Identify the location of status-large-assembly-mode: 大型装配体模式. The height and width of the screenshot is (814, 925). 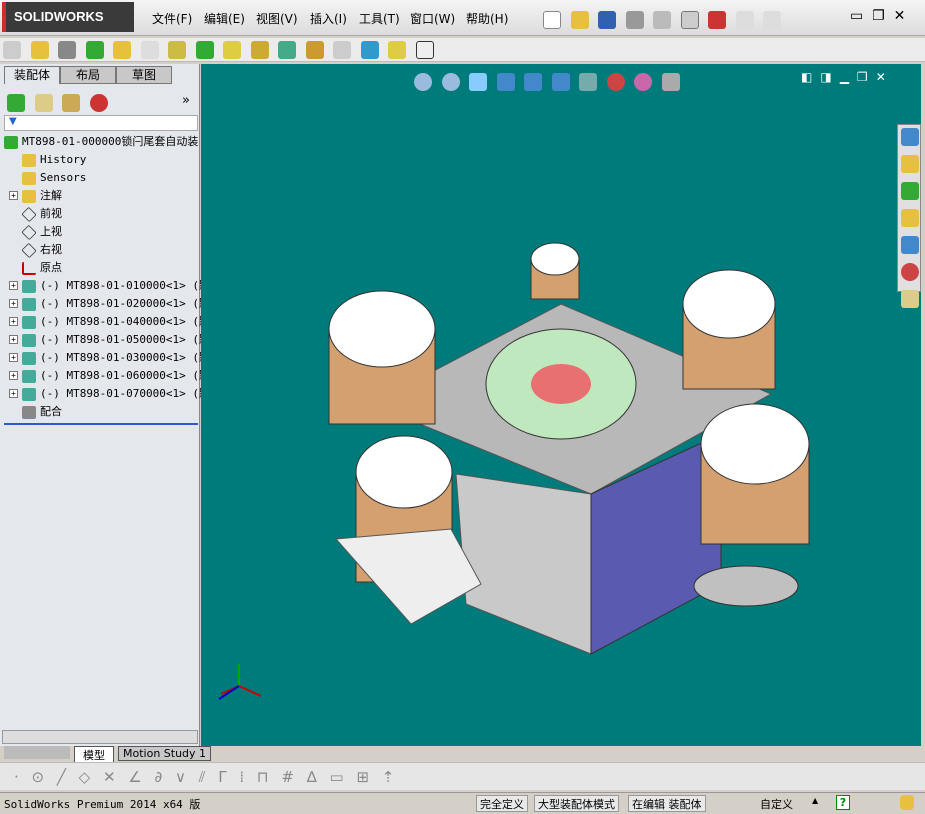
(576, 803).